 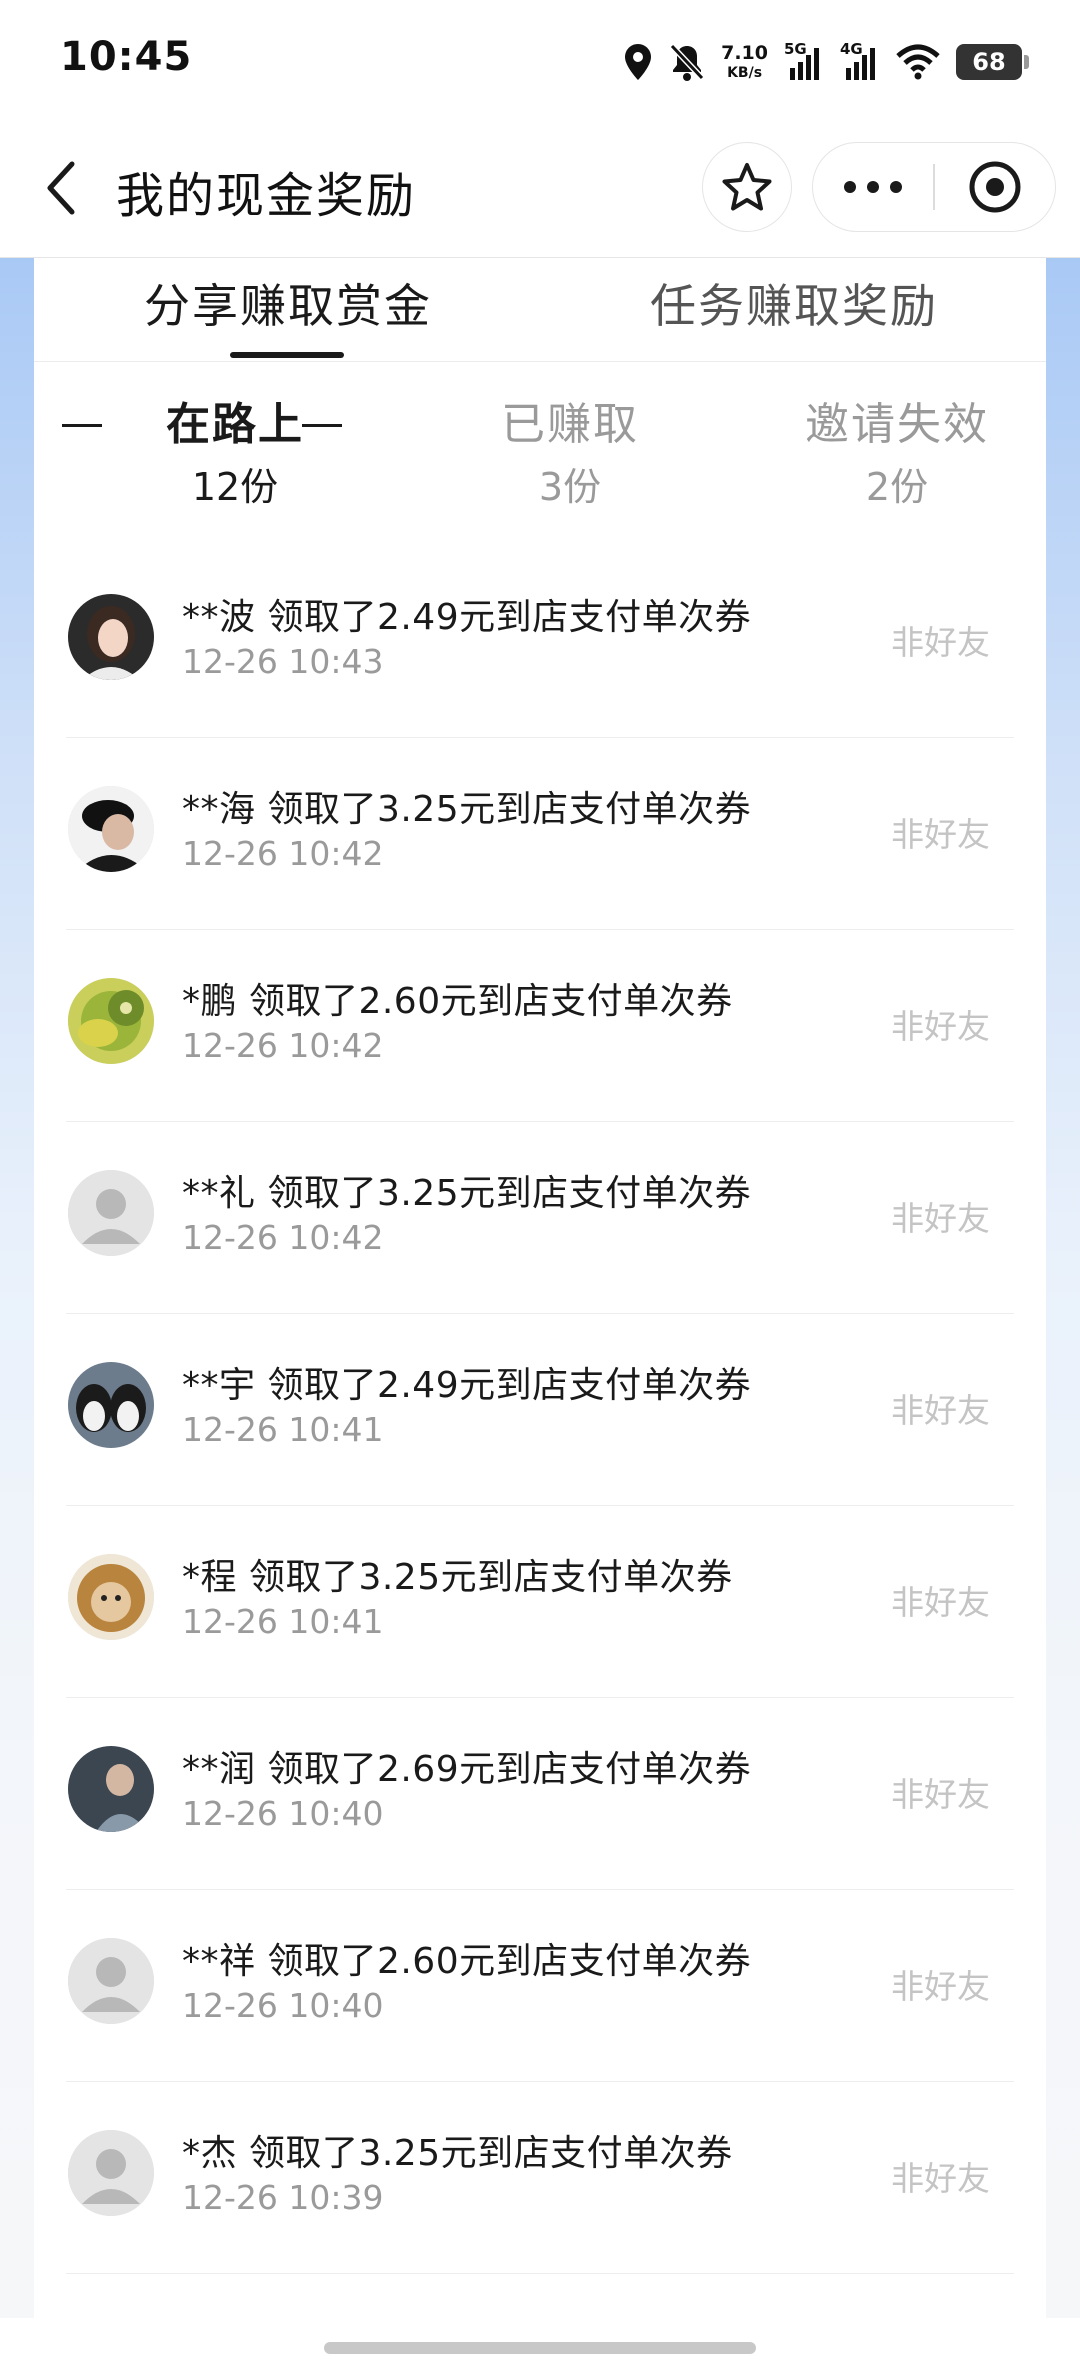 I want to click on subtab-count: 3份, so click(x=570, y=487).